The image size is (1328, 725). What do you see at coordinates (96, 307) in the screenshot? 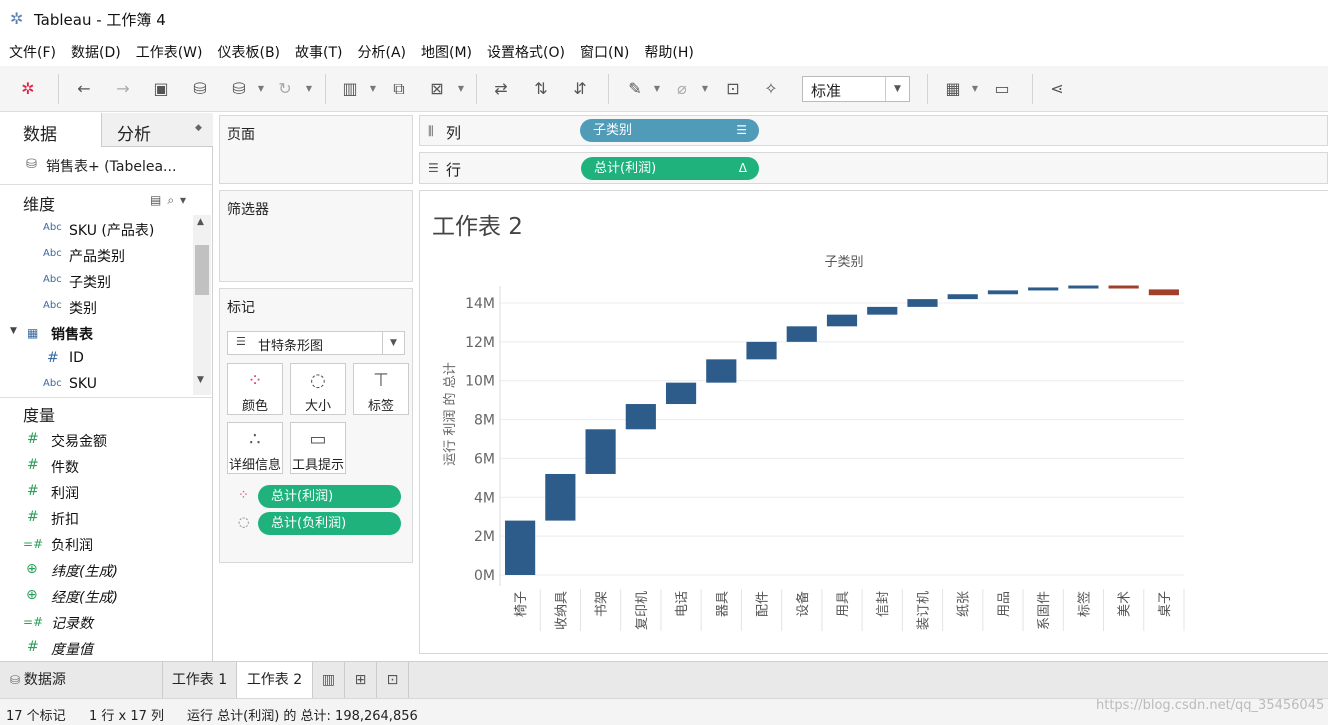
I see `field-item: Abc 类别` at bounding box center [96, 307].